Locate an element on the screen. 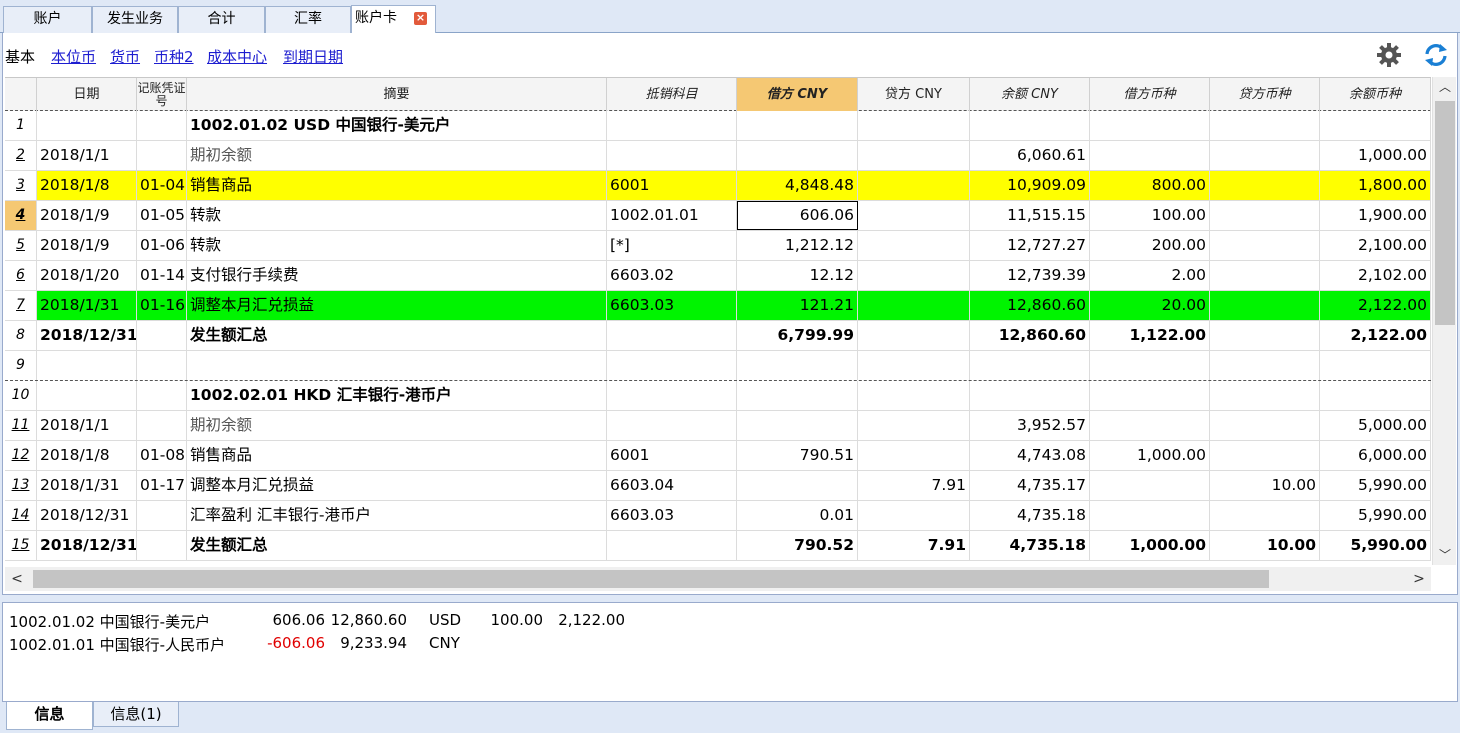 This screenshot has width=1460, height=733. table-row: 11 2018/1/1 期初余额 3,952.57 5,000.00 is located at coordinates (718, 426).